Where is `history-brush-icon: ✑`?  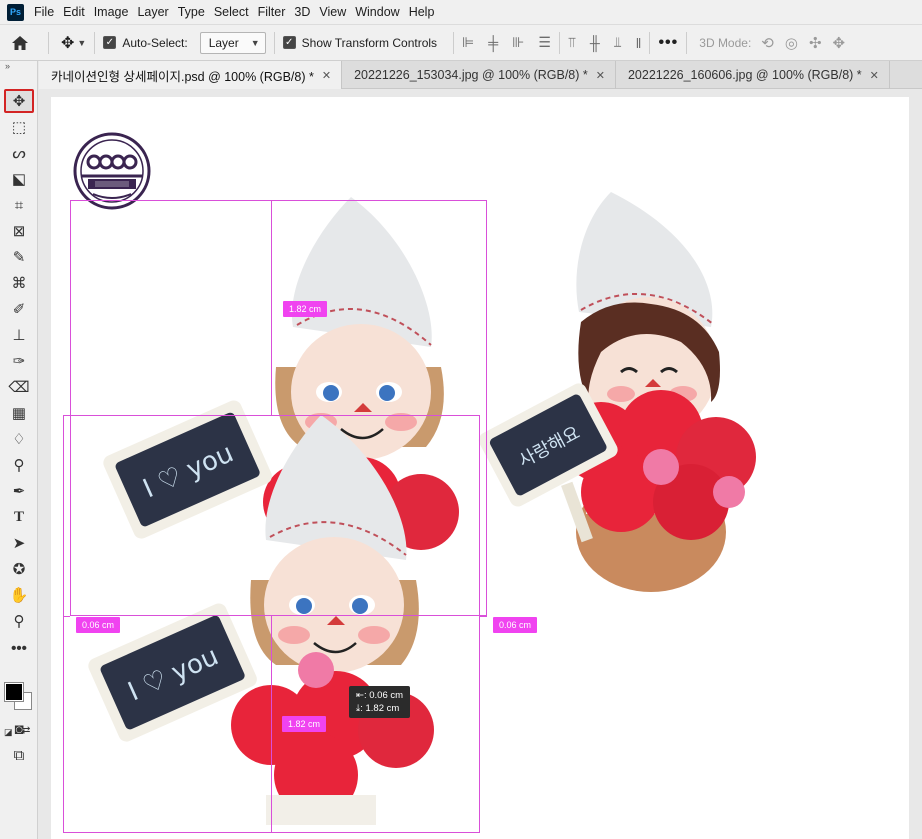 history-brush-icon: ✑ is located at coordinates (19, 361).